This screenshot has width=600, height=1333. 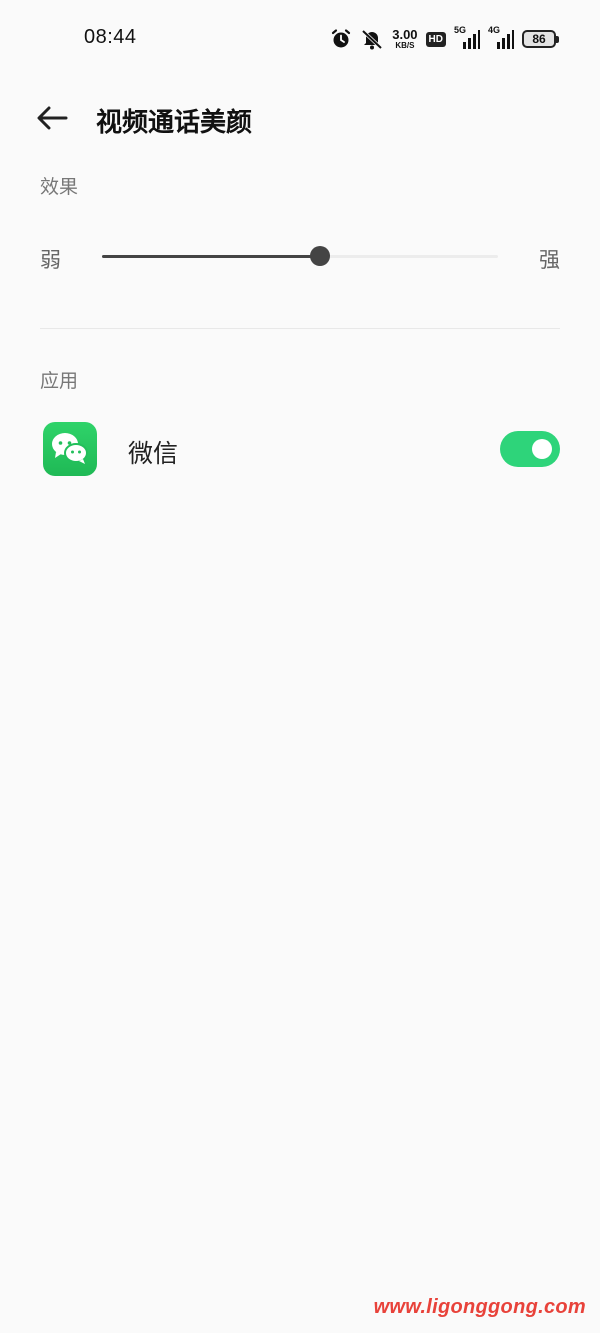 I want to click on page-title: 视频通话美颜, so click(x=174, y=123).